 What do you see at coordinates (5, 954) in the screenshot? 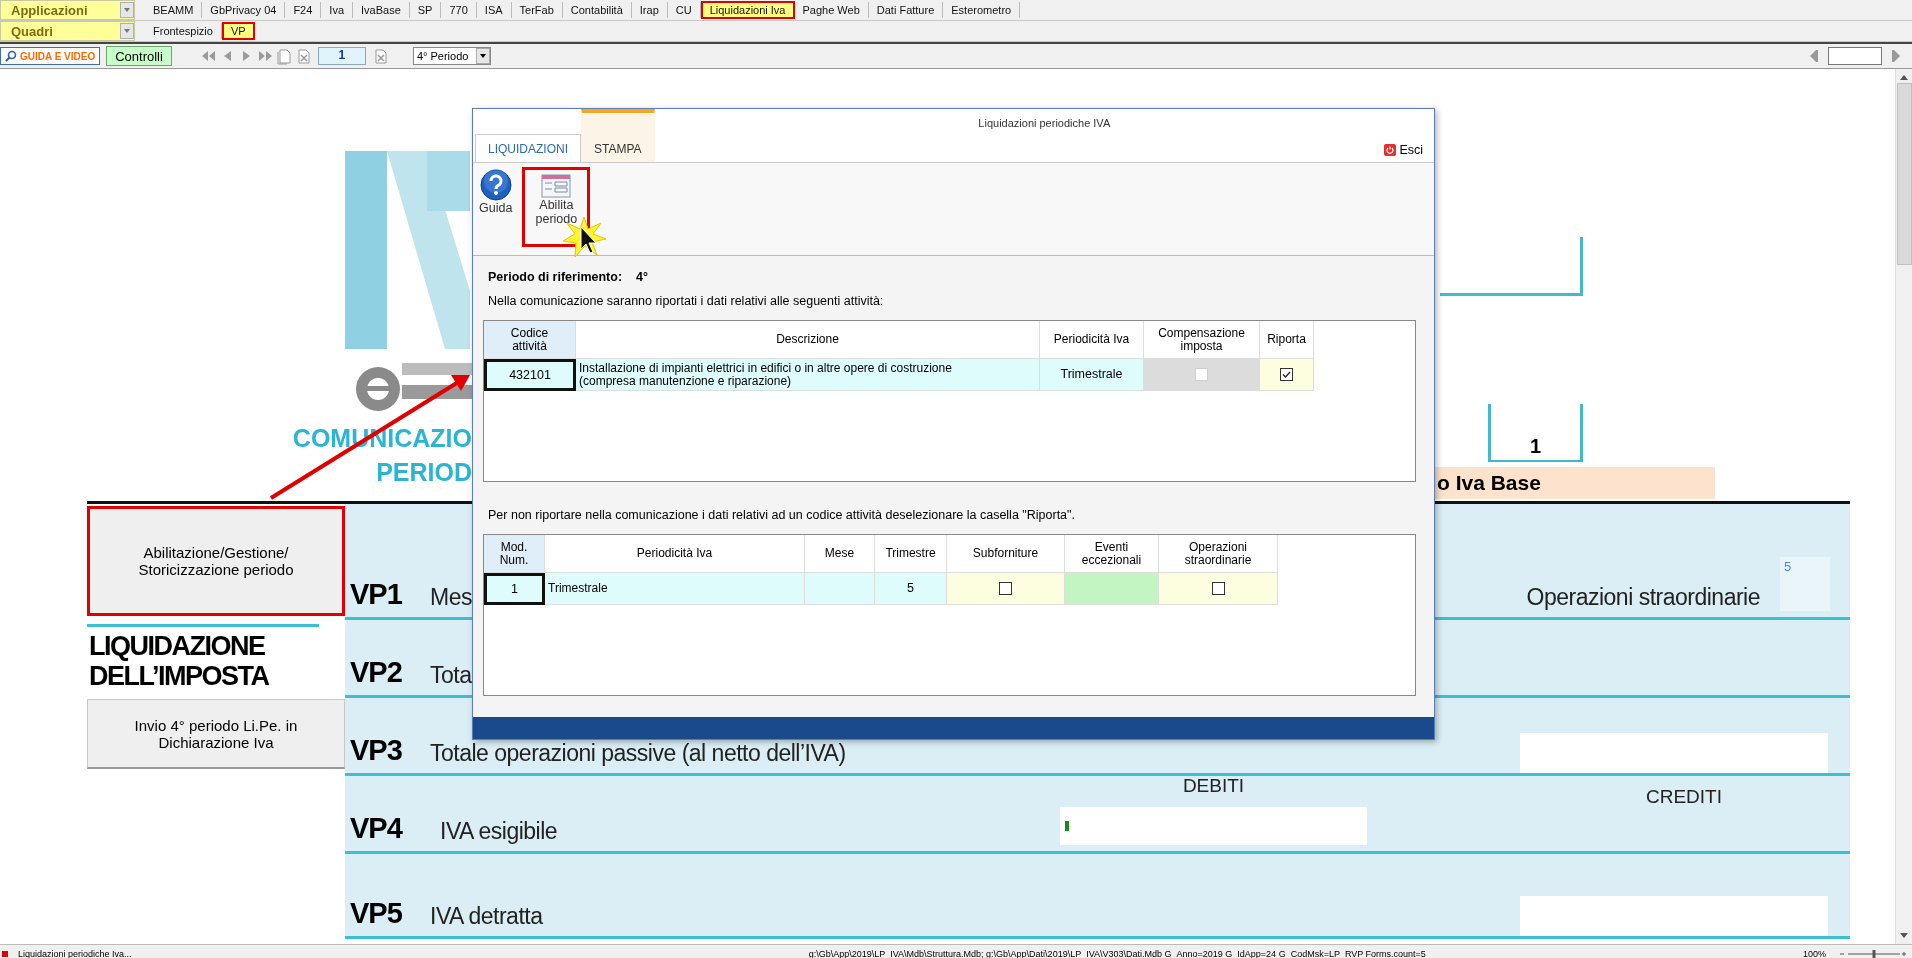
I see `status-icon` at bounding box center [5, 954].